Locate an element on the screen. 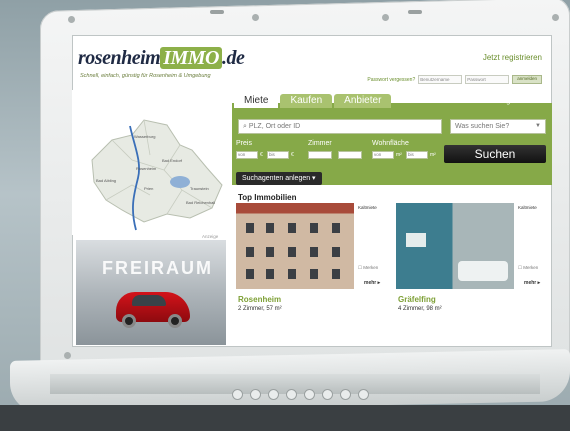 The height and width of the screenshot is (431, 570). location-placeholder: PLZ, Ort oder ID is located at coordinates (274, 126).